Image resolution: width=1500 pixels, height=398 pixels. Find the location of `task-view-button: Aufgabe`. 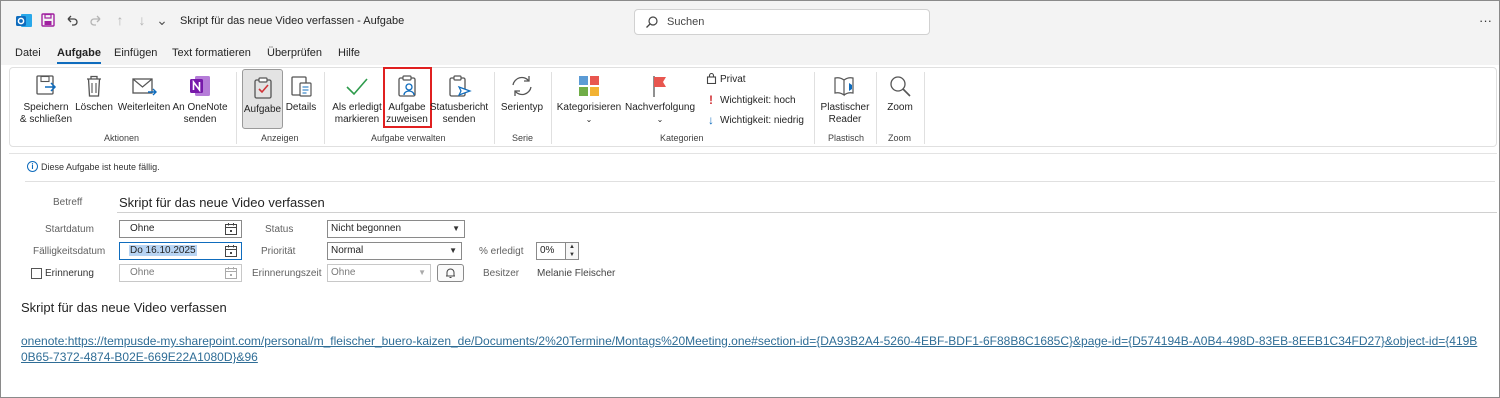

task-view-button: Aufgabe is located at coordinates (262, 99).